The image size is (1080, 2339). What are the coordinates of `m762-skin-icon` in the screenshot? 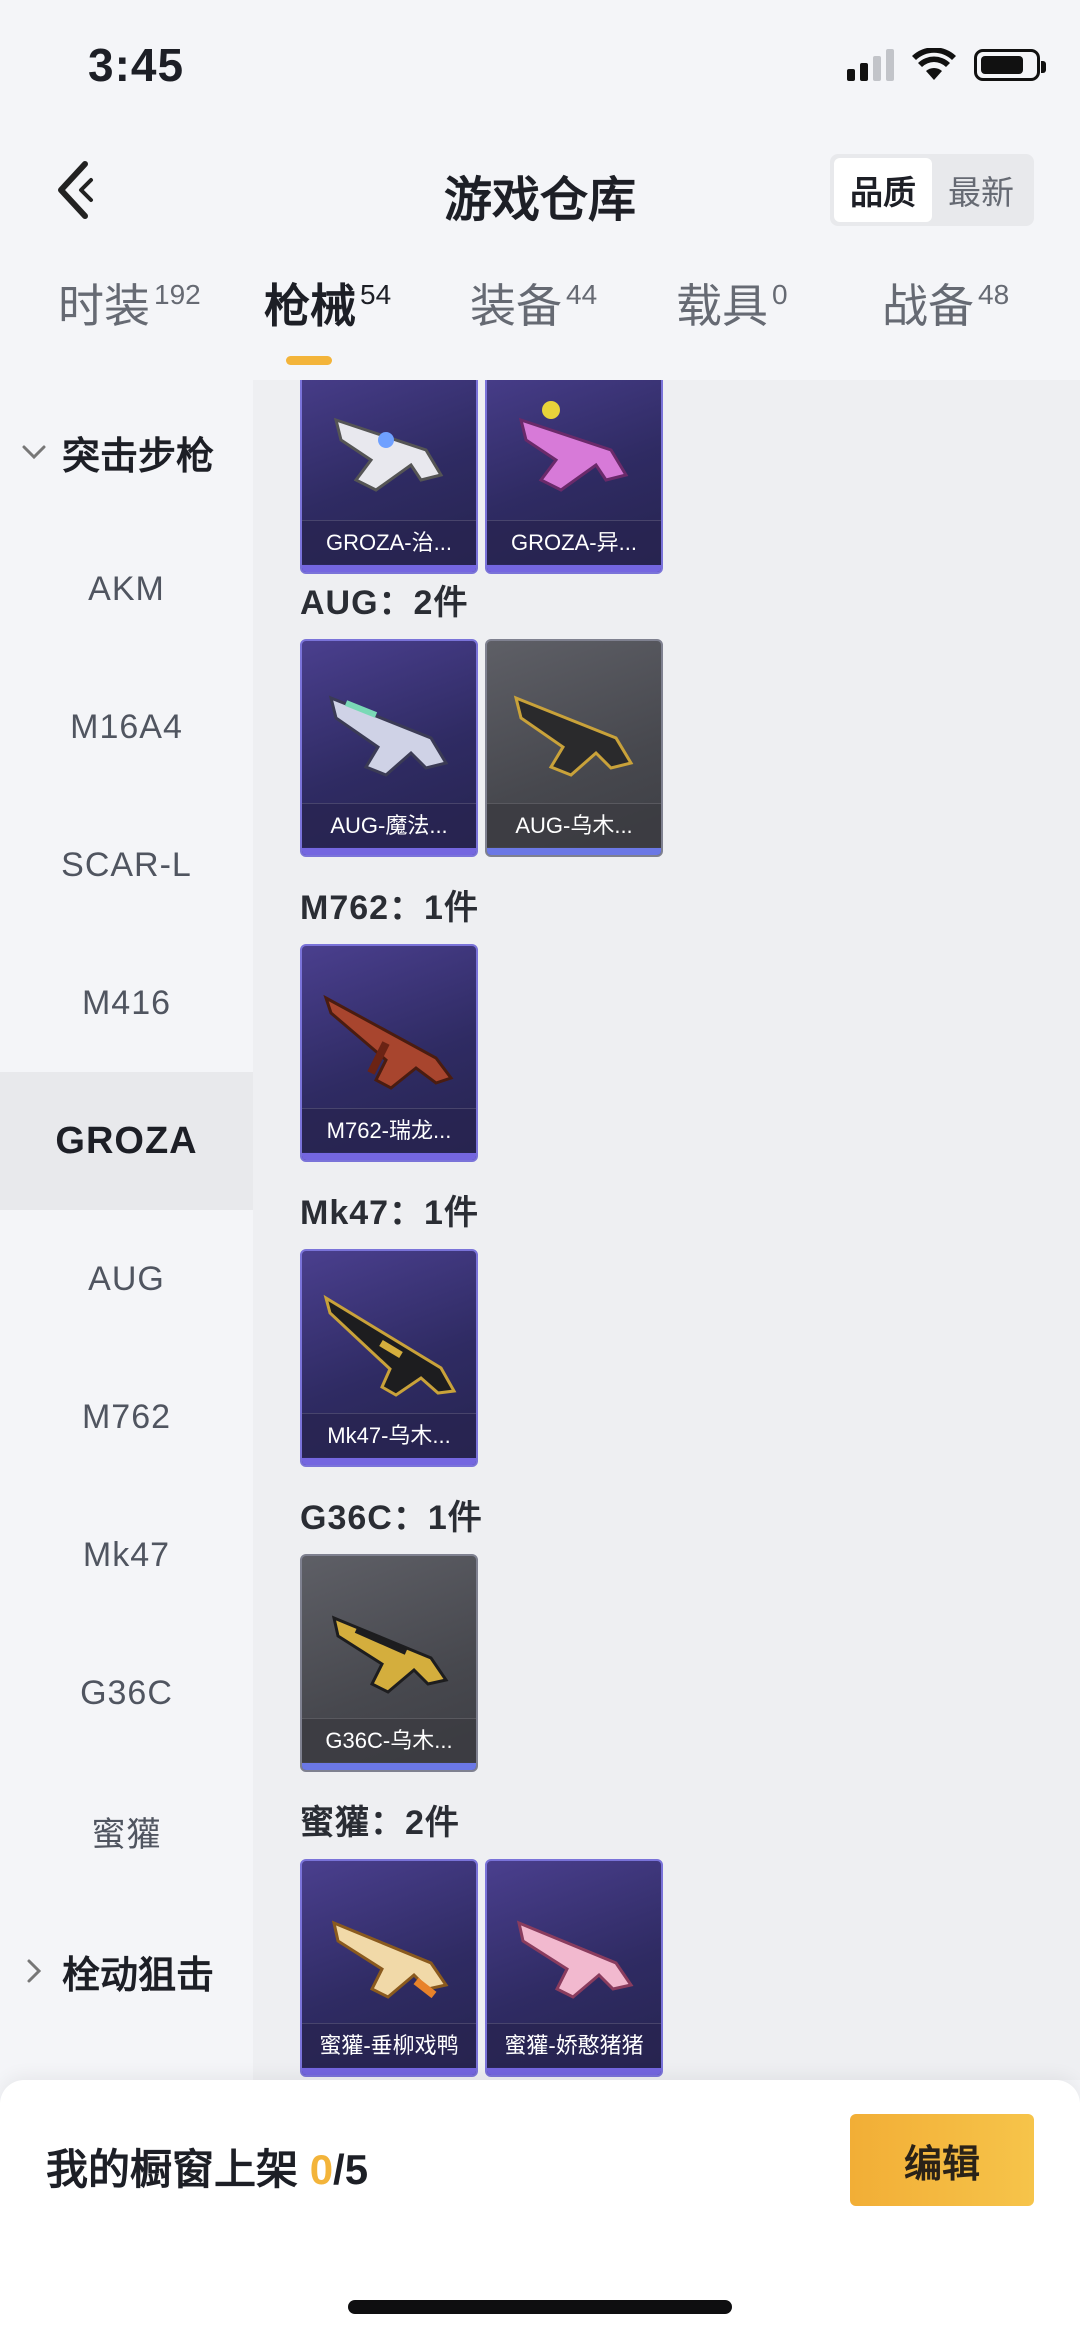 It's located at (388, 1042).